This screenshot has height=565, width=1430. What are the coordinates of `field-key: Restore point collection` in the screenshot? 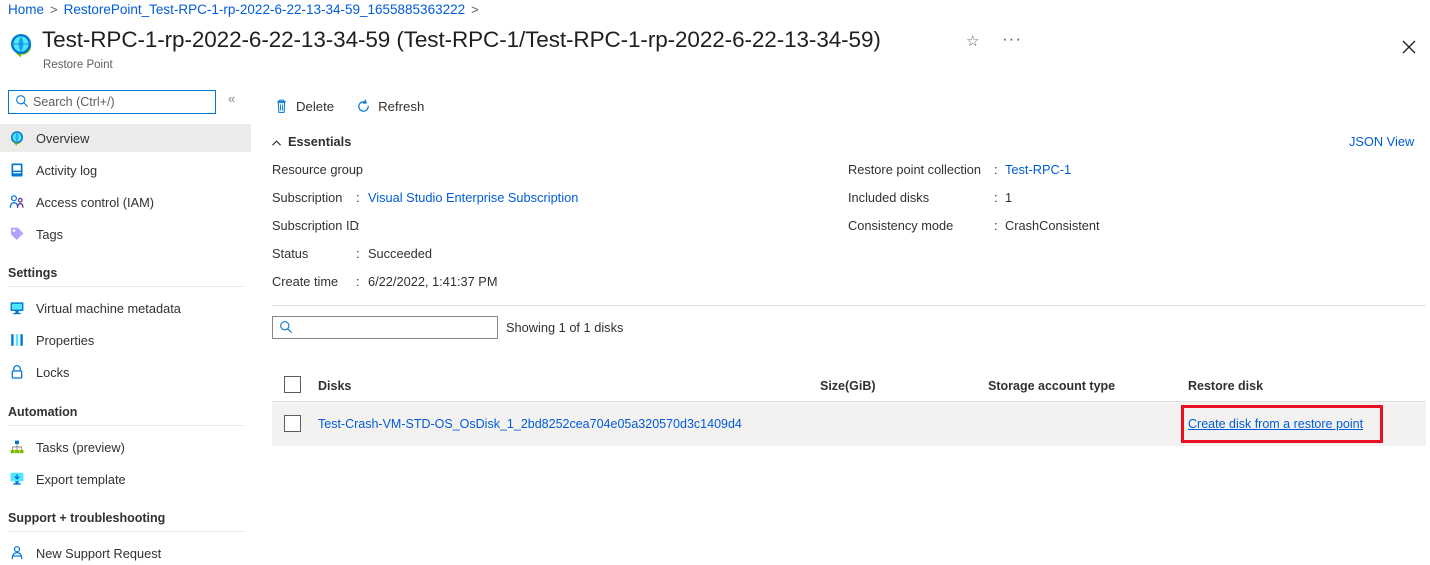 It's located at (915, 169).